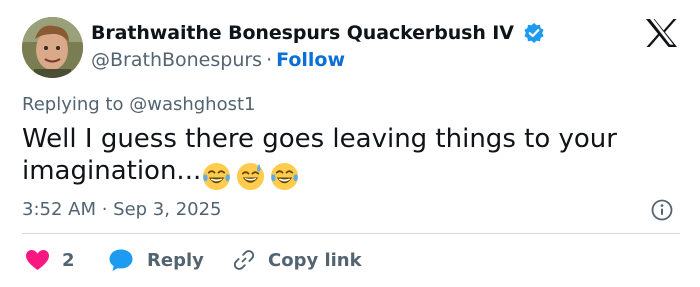 Image resolution: width=700 pixels, height=287 pixels. What do you see at coordinates (175, 260) in the screenshot?
I see `reply-label: Reply` at bounding box center [175, 260].